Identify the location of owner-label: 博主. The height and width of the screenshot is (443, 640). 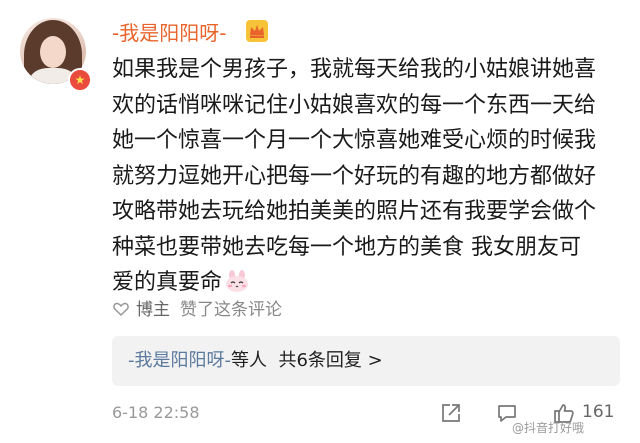
(153, 310).